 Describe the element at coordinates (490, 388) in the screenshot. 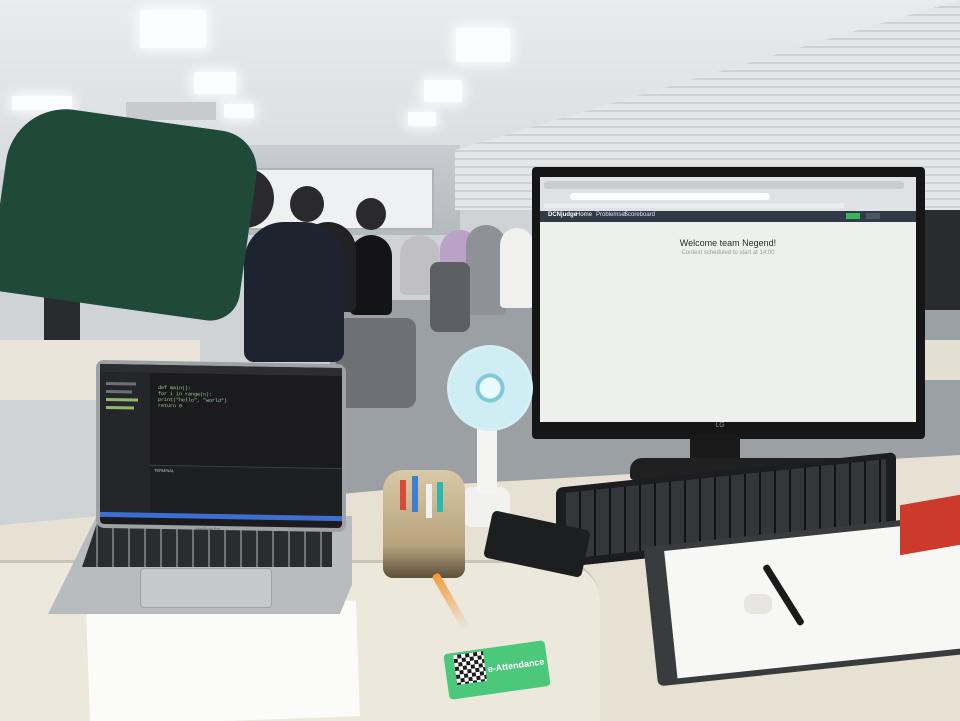

I see `desk-fan` at that location.